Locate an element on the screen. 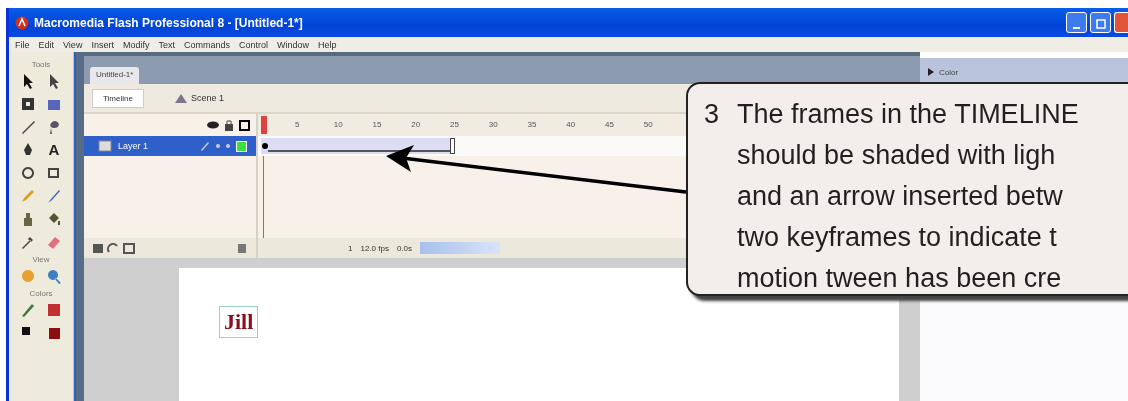 This screenshot has height=401, width=1128. menu-item: Text is located at coordinates (166, 44).